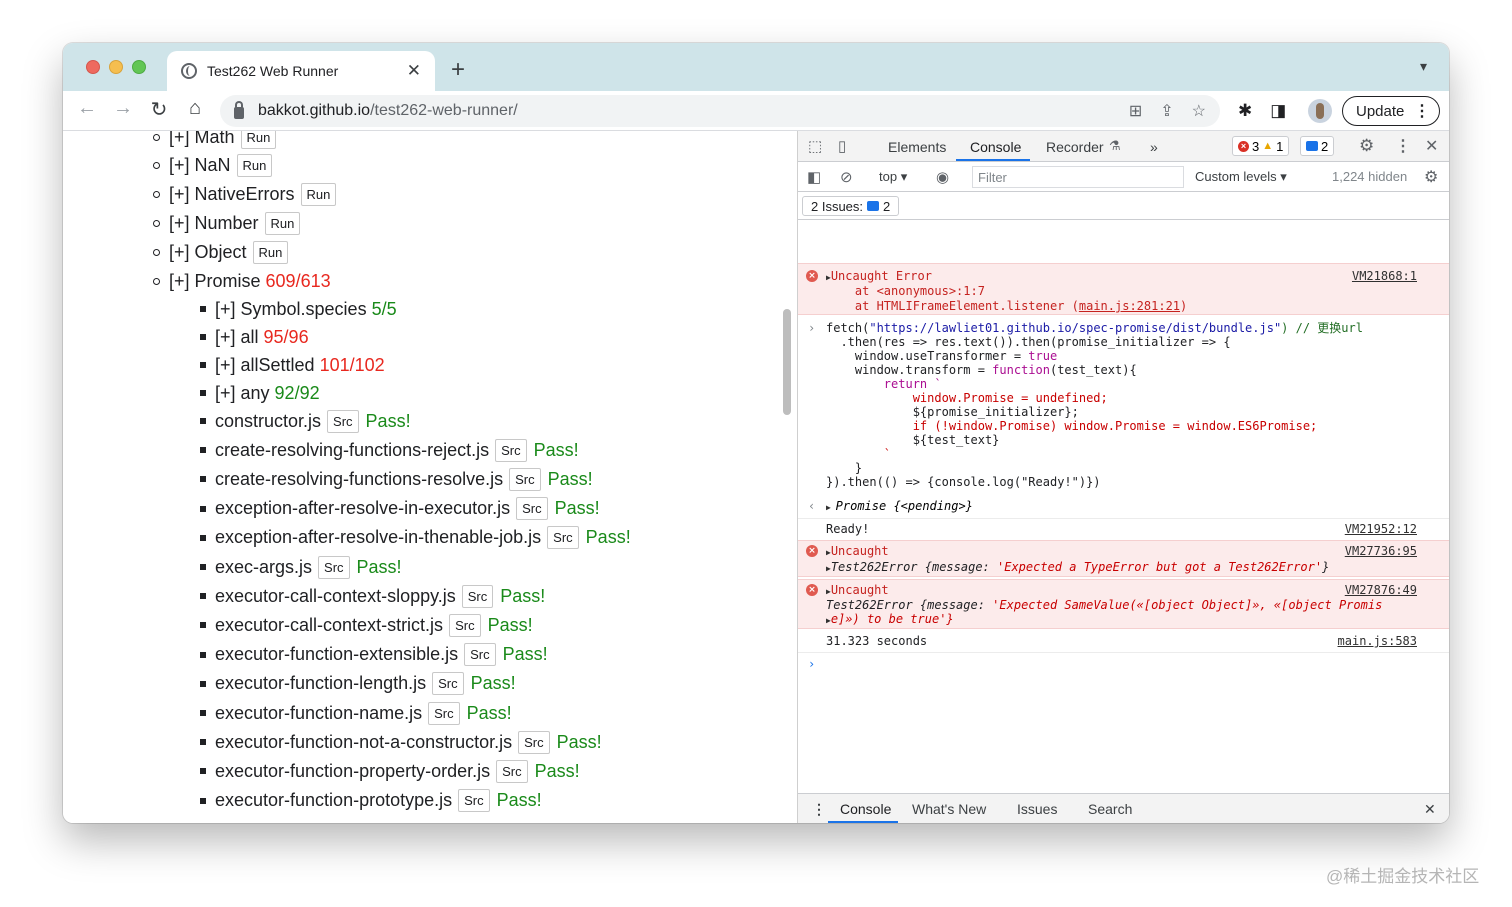 The image size is (1512, 907). Describe the element at coordinates (865, 809) in the screenshot. I see `drawer-tab-console: Console` at that location.